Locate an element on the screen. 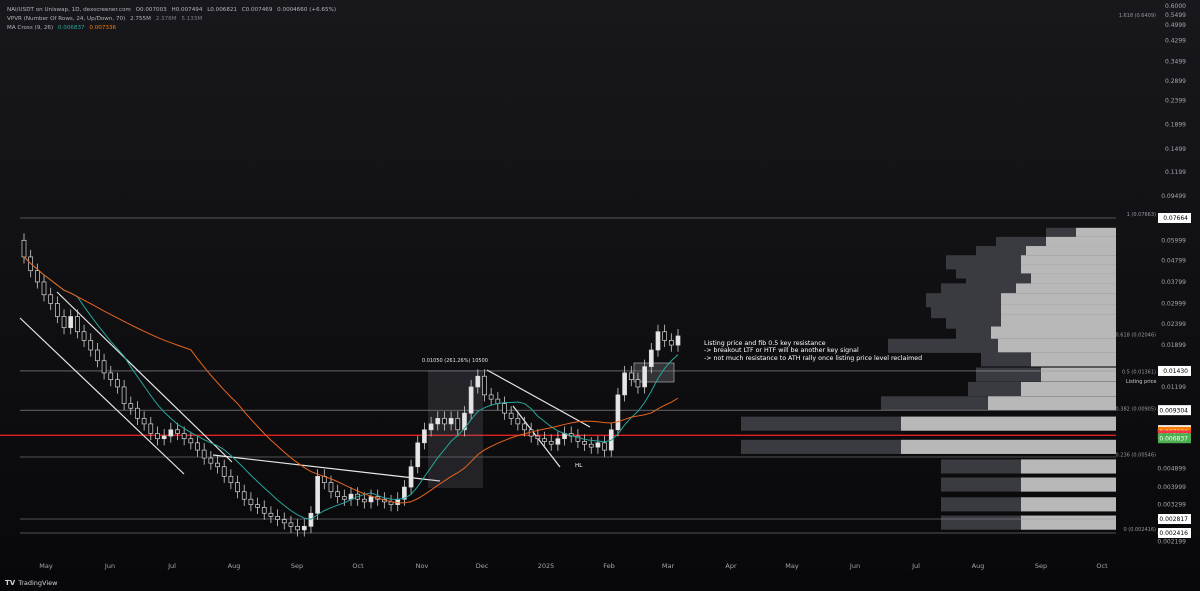 The height and width of the screenshot is (591, 1200). tradingview-text: TradingView is located at coordinates (38, 583).